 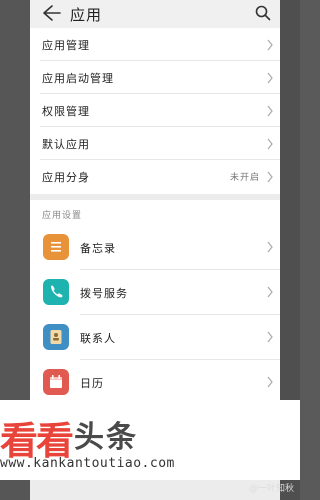 What do you see at coordinates (160, 176) in the screenshot?
I see `settings-item-app-twin: 应用分身 未开启` at bounding box center [160, 176].